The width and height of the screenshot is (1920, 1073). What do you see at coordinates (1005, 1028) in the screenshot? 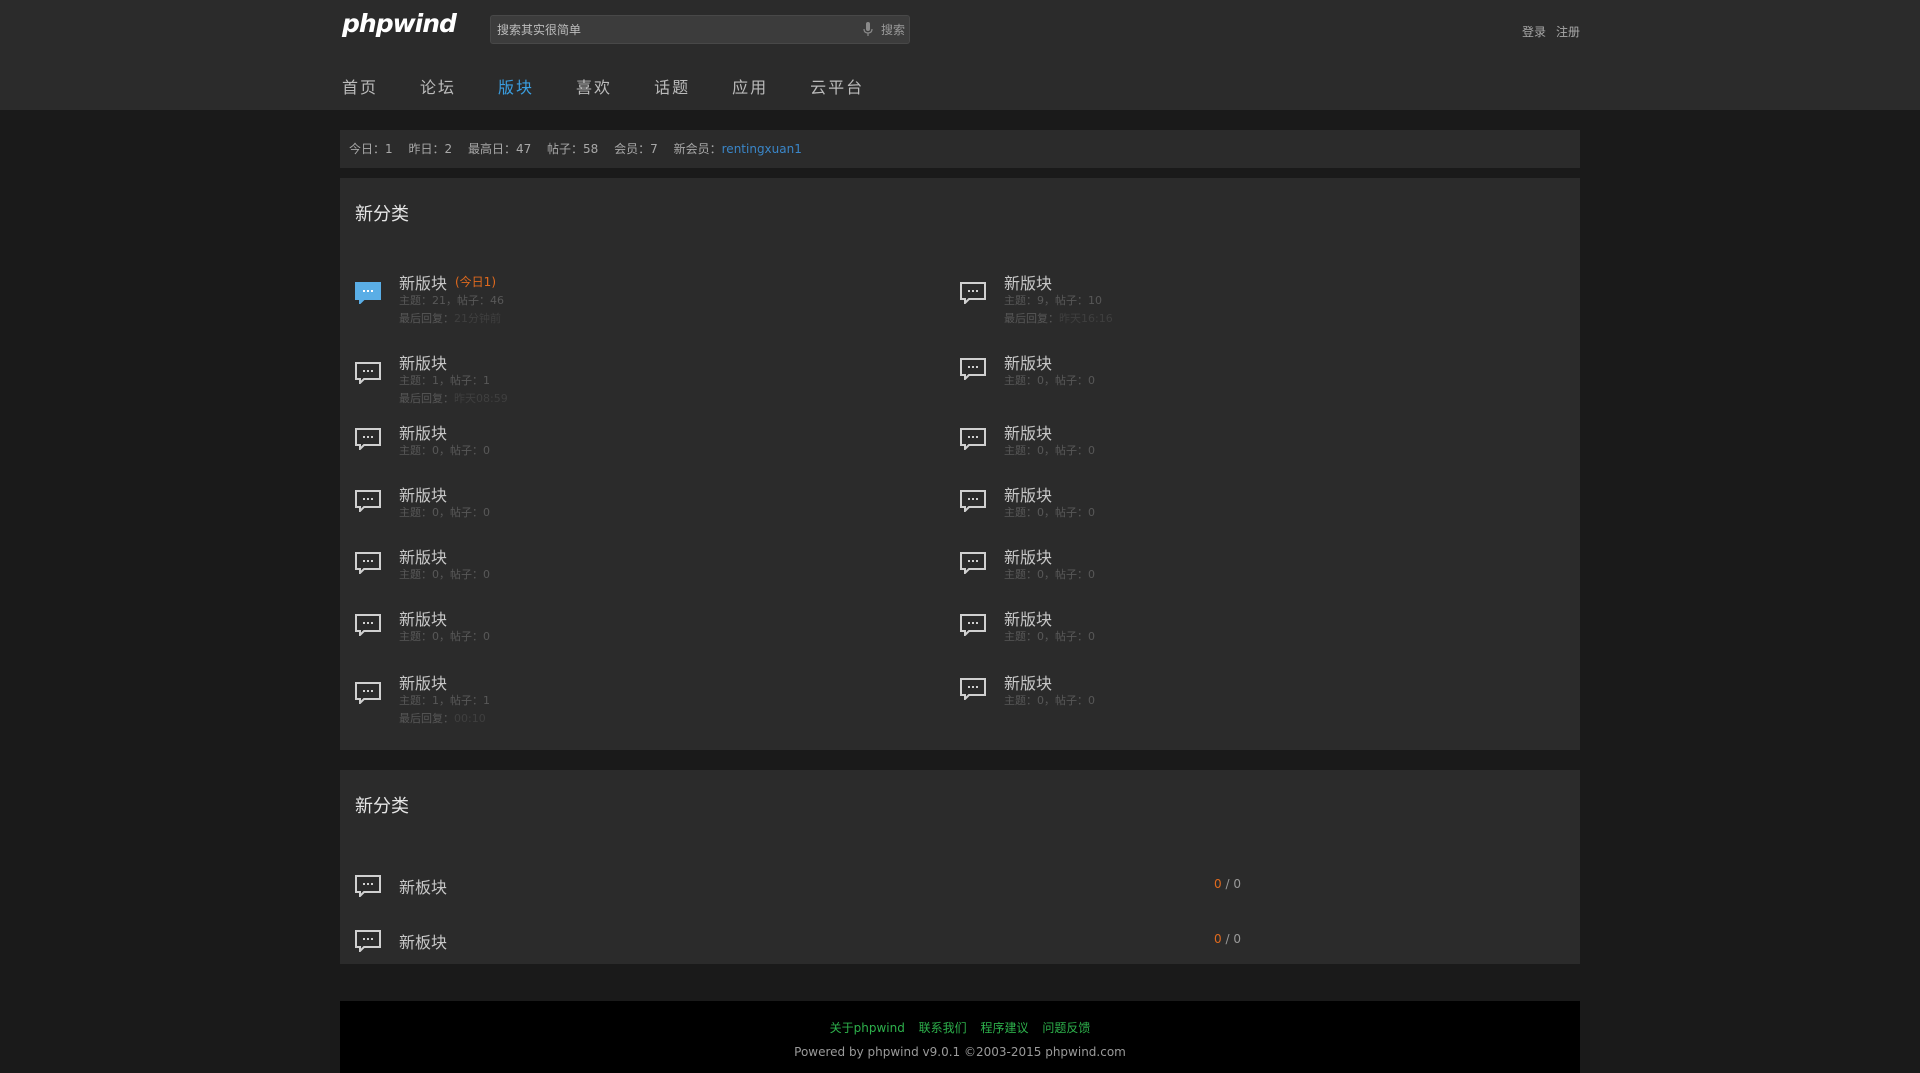
I see `footer-link-suggest: 程序建议` at bounding box center [1005, 1028].